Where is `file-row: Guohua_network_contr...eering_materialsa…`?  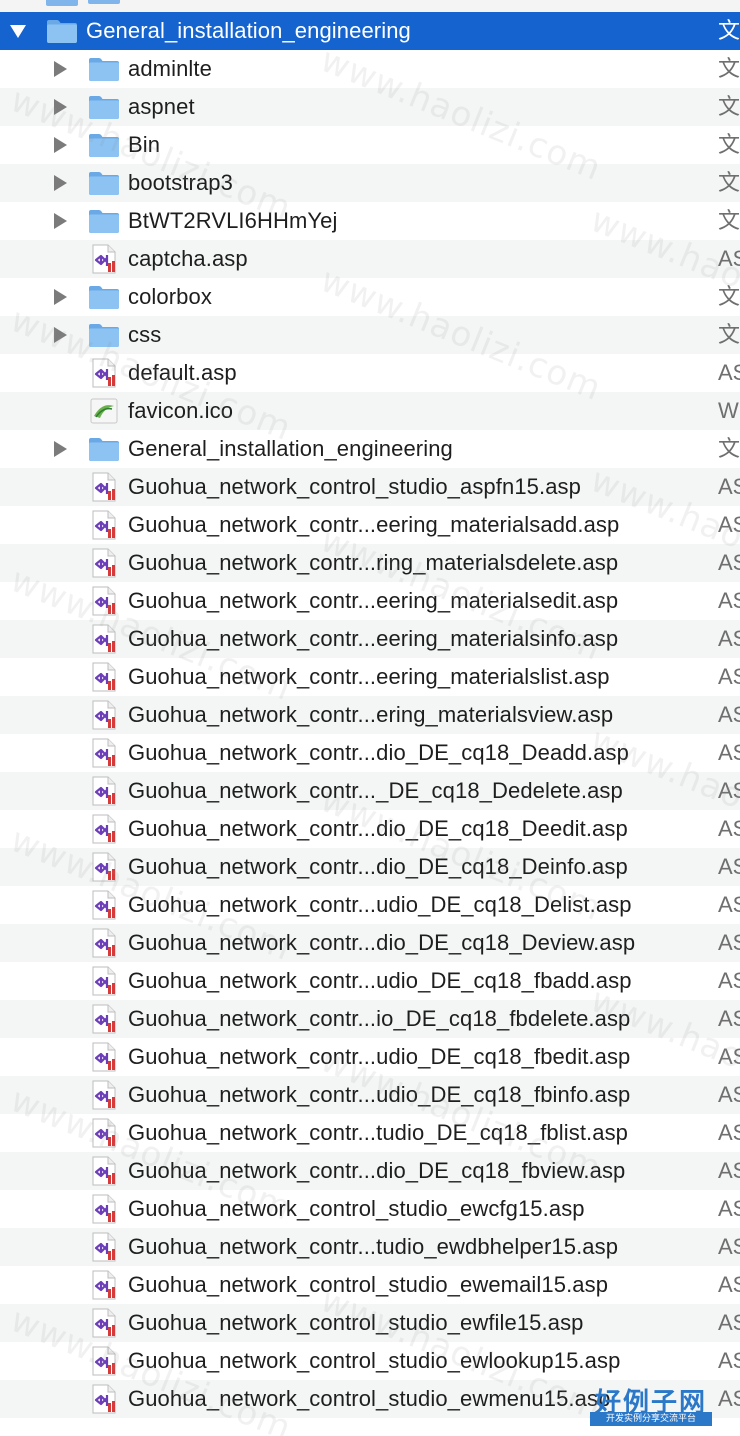
file-row: Guohua_network_contr...eering_materialsa… is located at coordinates (370, 525).